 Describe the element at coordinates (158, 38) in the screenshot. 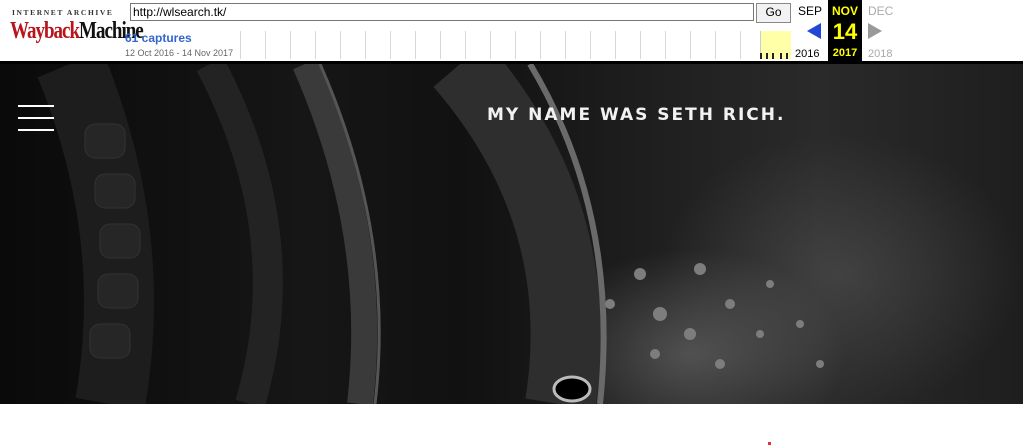

I see `captures-link: 61 captures` at that location.